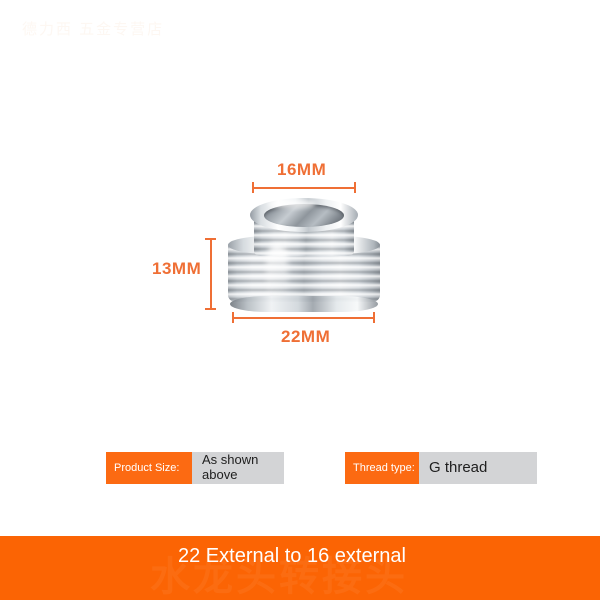 This screenshot has height=600, width=600. I want to click on rim-highlight, so click(292, 204).